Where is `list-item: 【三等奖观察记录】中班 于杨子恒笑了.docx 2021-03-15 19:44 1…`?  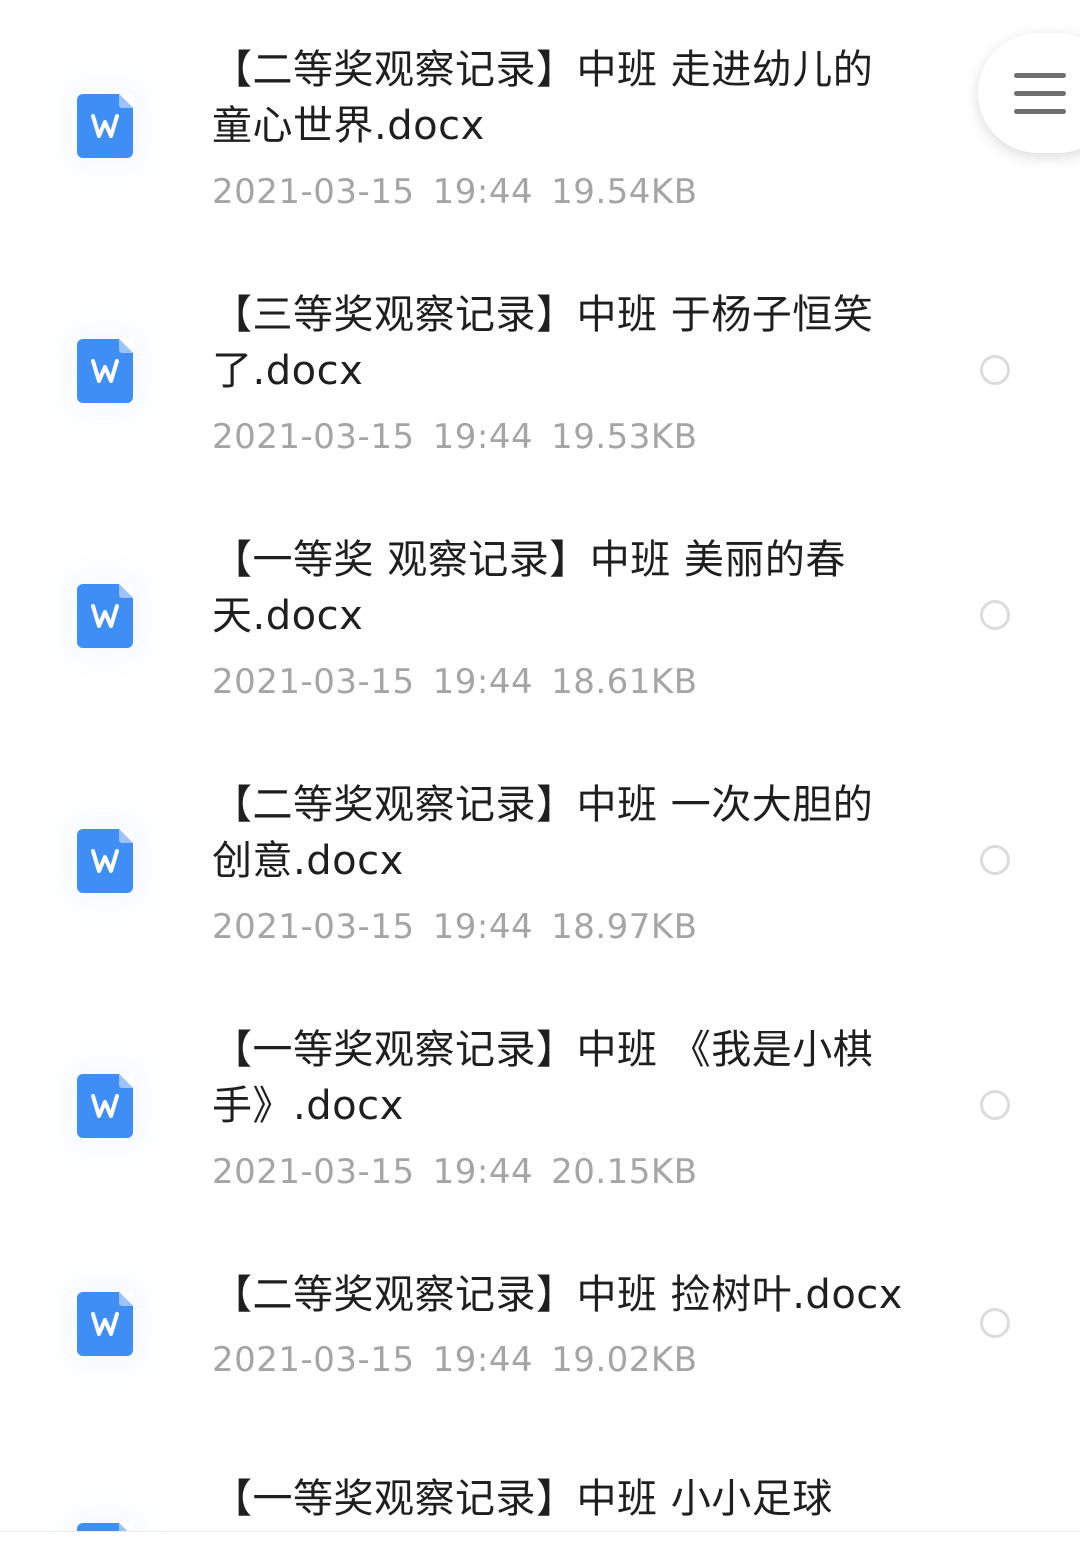
list-item: 【三等奖观察记录】中班 于杨子恒笑了.docx 2021-03-15 19:44 1… is located at coordinates (540, 387).